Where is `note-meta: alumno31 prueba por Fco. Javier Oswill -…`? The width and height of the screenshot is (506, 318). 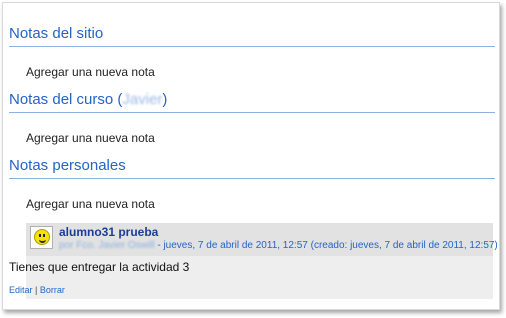 note-meta: alumno31 prueba por Fco. Javier Oswill -… is located at coordinates (278, 238).